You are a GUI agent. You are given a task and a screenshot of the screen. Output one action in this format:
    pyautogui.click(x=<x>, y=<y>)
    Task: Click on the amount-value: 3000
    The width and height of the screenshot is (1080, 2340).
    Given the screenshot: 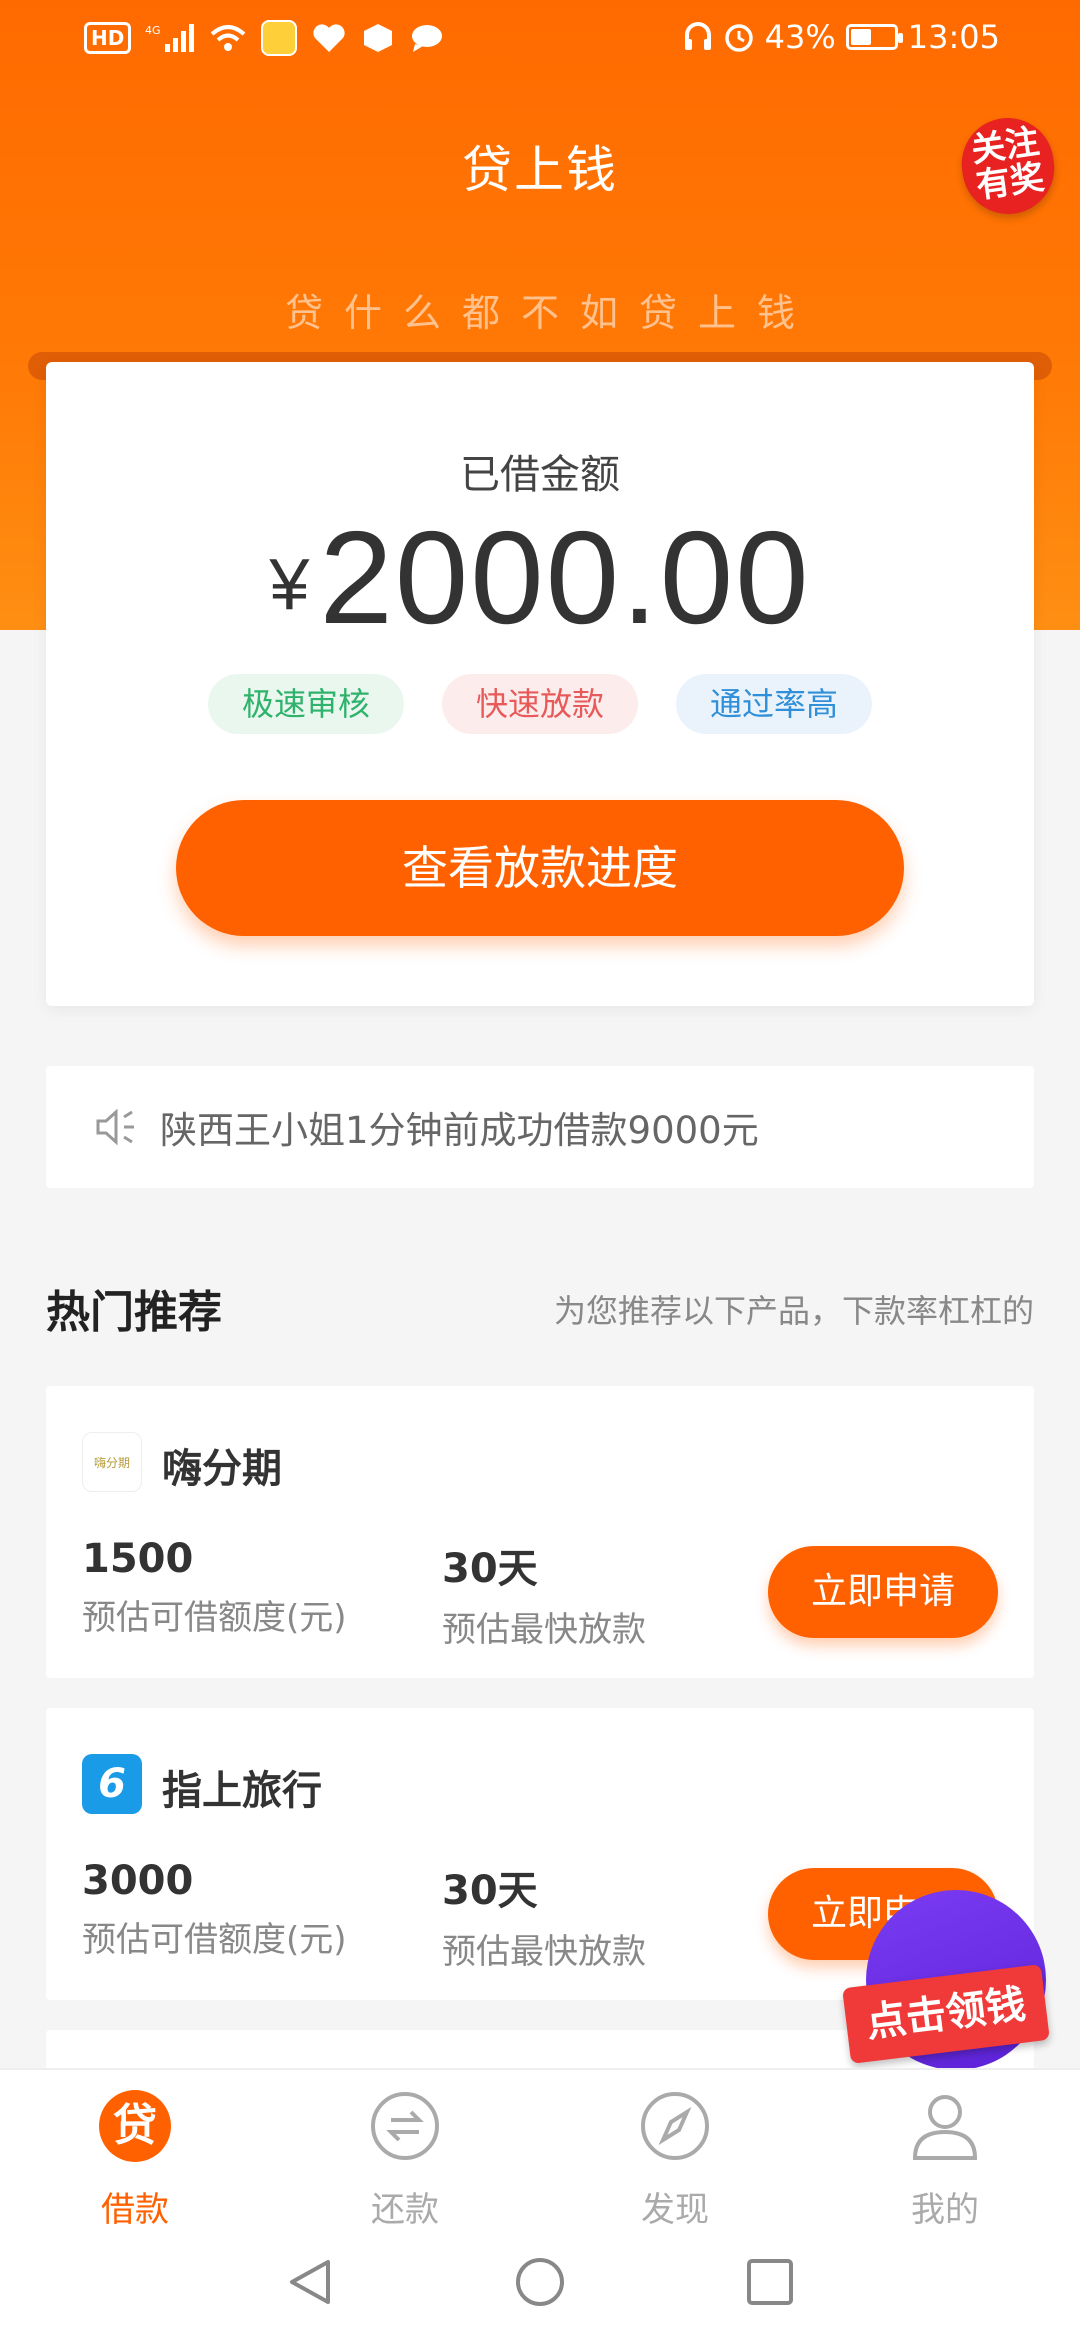 What is the action you would take?
    pyautogui.click(x=138, y=1881)
    